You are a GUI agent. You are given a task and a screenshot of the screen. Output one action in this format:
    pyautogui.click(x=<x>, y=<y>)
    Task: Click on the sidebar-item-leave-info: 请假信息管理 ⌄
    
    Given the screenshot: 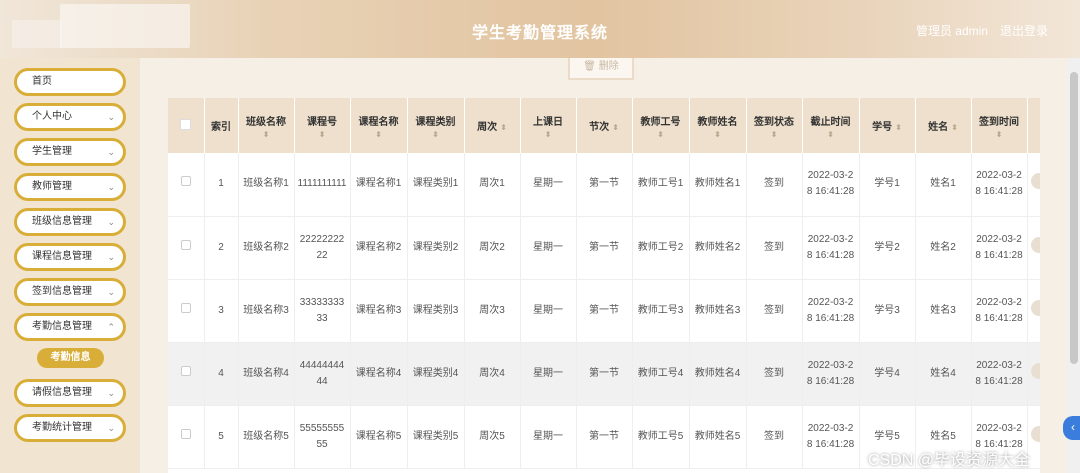 What is the action you would take?
    pyautogui.click(x=70, y=393)
    